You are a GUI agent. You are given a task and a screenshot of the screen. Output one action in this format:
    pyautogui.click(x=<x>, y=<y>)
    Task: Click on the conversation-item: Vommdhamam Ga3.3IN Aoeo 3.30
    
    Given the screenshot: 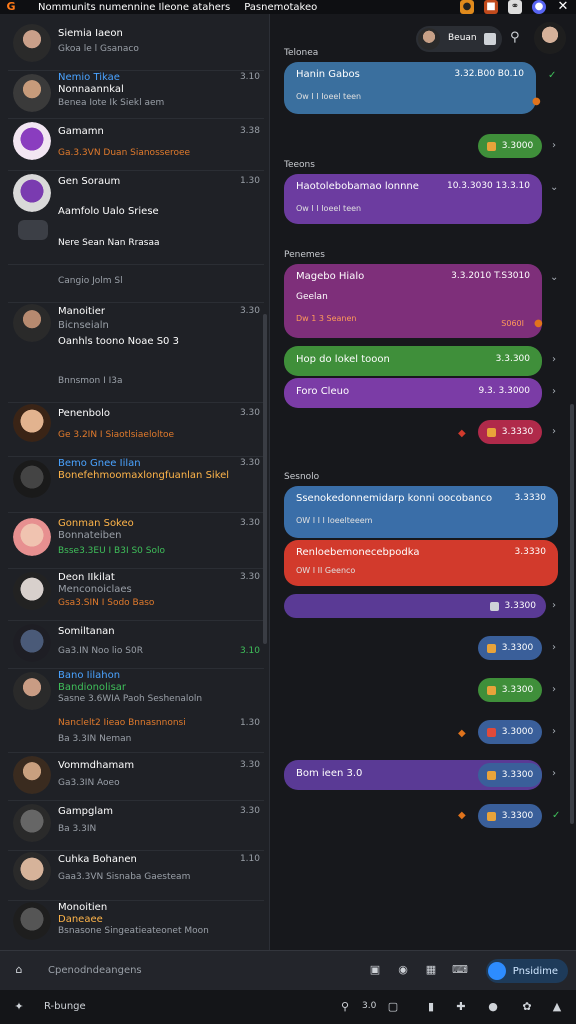 What is the action you would take?
    pyautogui.click(x=133, y=777)
    